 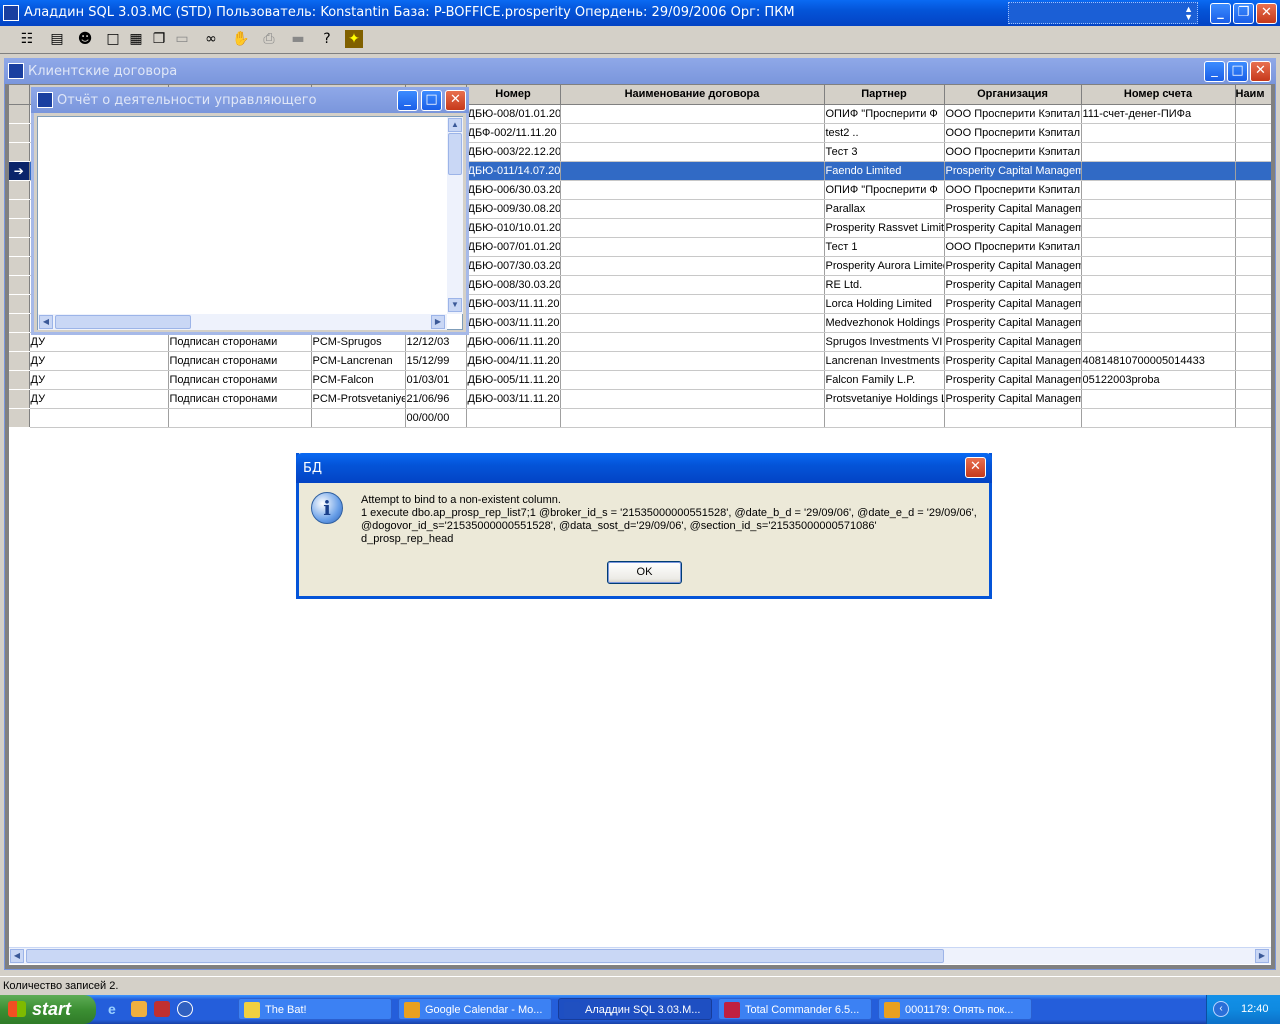 What do you see at coordinates (298, 39) in the screenshot?
I see `export-icon: ▬` at bounding box center [298, 39].